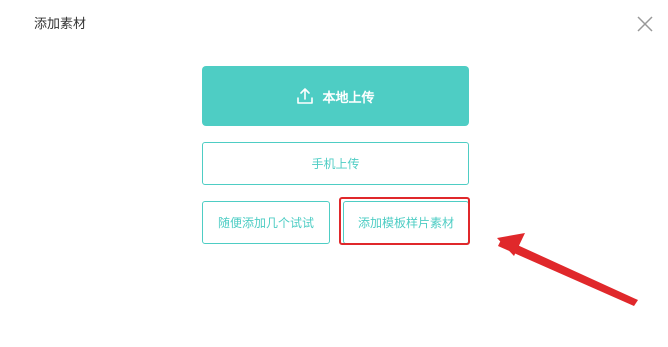  What do you see at coordinates (348, 98) in the screenshot?
I see `local-upload-label: 本地上传` at bounding box center [348, 98].